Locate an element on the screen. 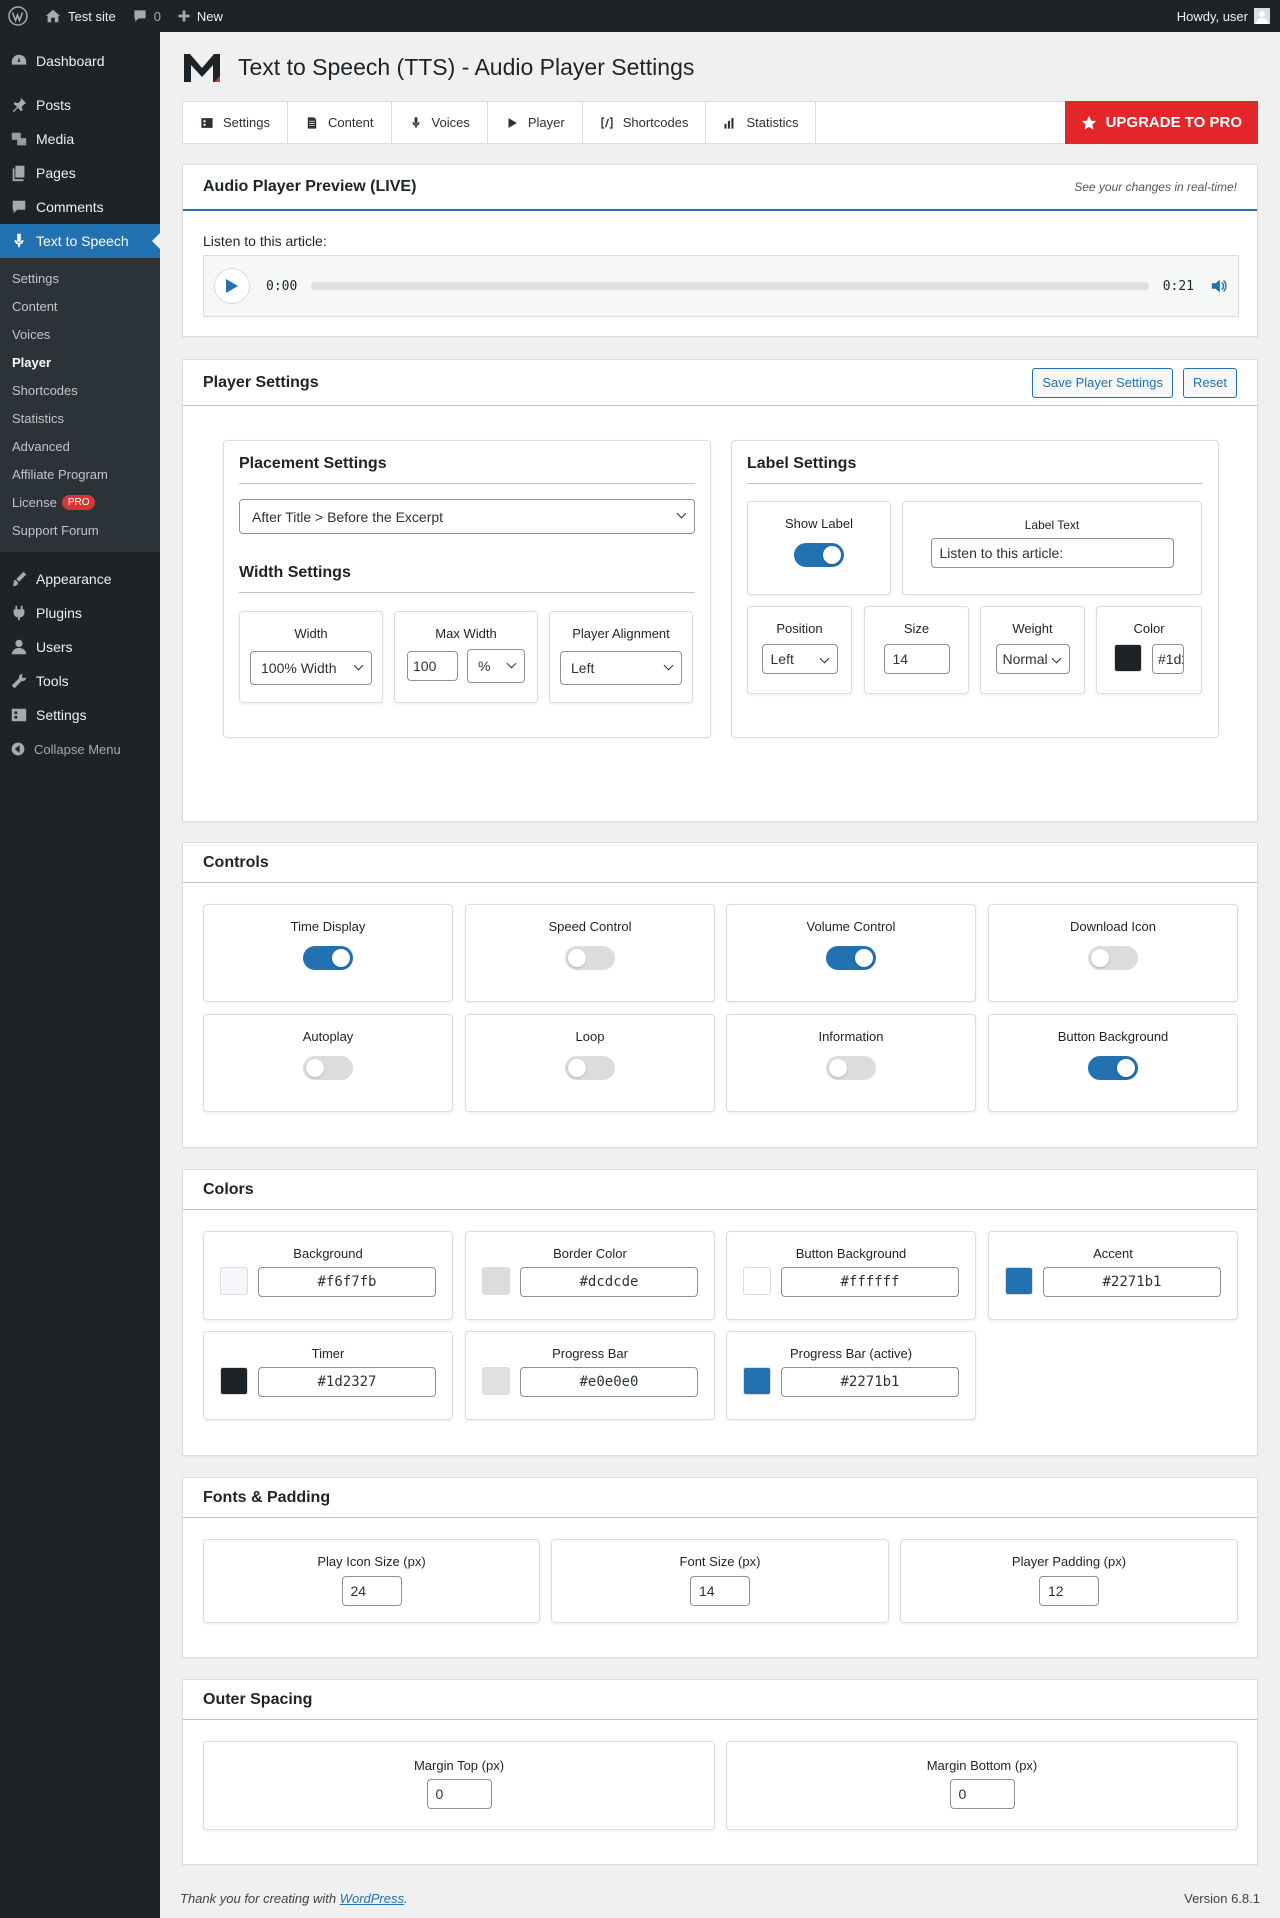  microphone-icon is located at coordinates (416, 122).